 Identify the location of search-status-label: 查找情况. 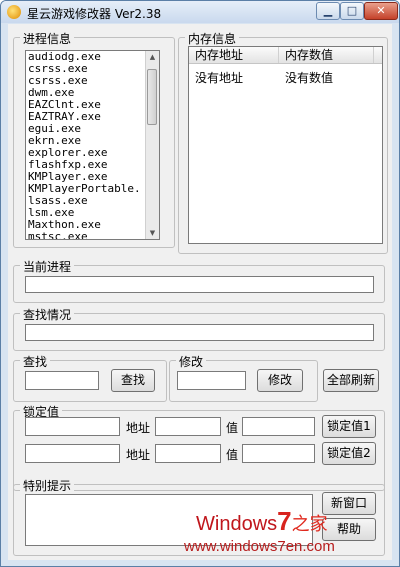
(47, 314).